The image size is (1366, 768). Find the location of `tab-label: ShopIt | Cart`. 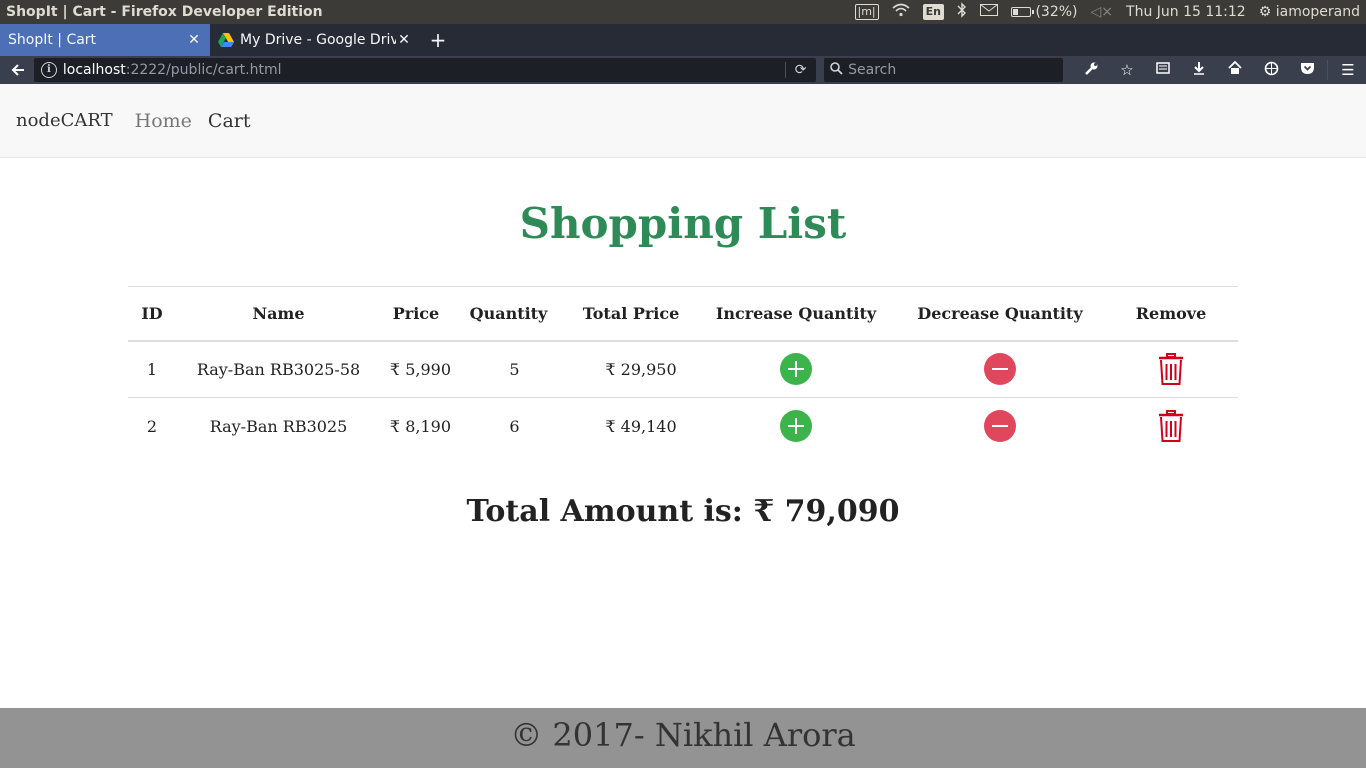

tab-label: ShopIt | Cart is located at coordinates (52, 40).